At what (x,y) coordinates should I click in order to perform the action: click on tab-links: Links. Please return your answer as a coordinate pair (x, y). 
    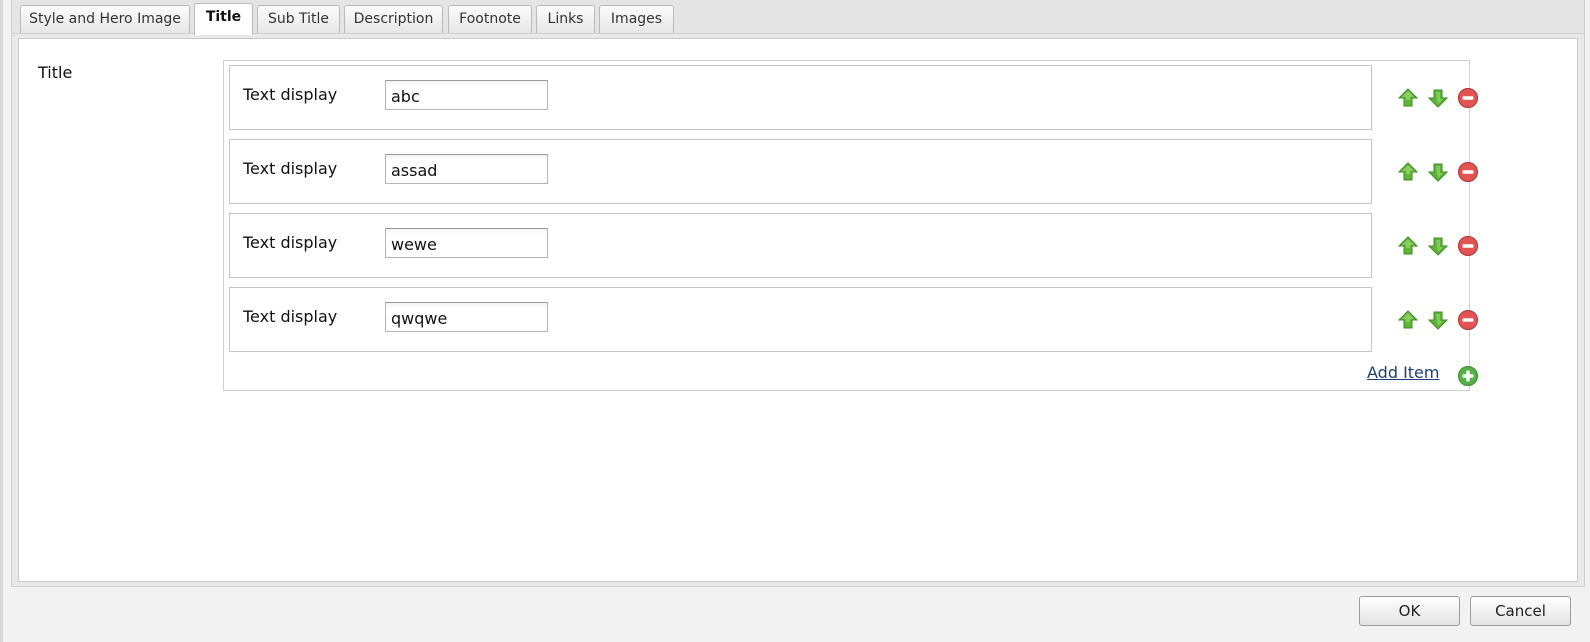
    Looking at the image, I should click on (565, 19).